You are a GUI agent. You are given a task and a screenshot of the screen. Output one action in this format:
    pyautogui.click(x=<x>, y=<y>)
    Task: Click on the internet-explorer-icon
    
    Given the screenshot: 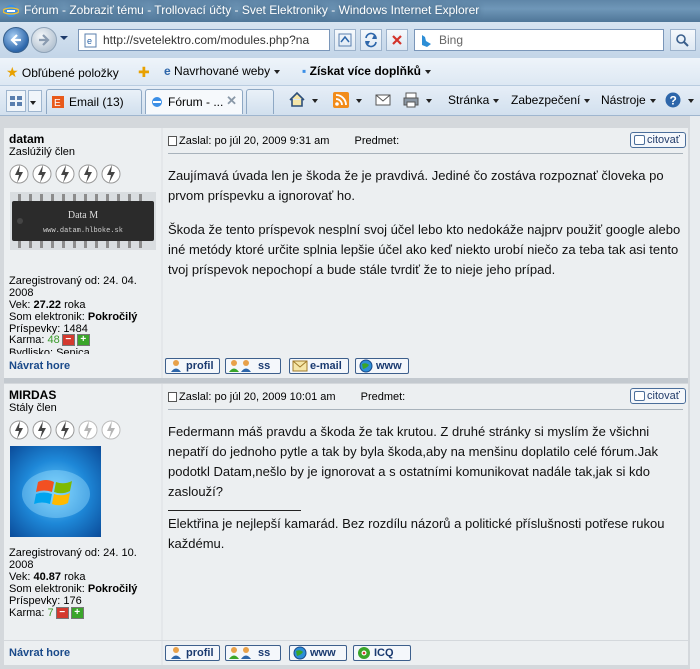 What is the action you would take?
    pyautogui.click(x=11, y=11)
    